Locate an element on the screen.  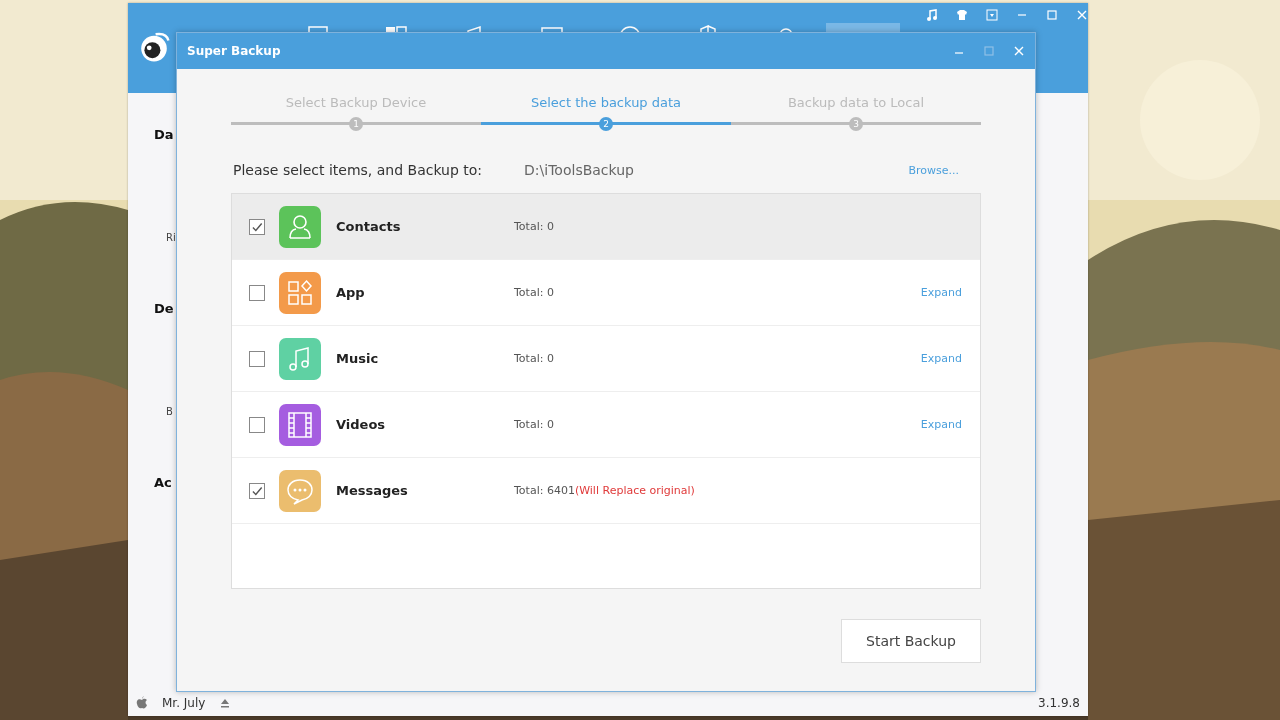
dropdown-icon is located at coordinates (992, 15).